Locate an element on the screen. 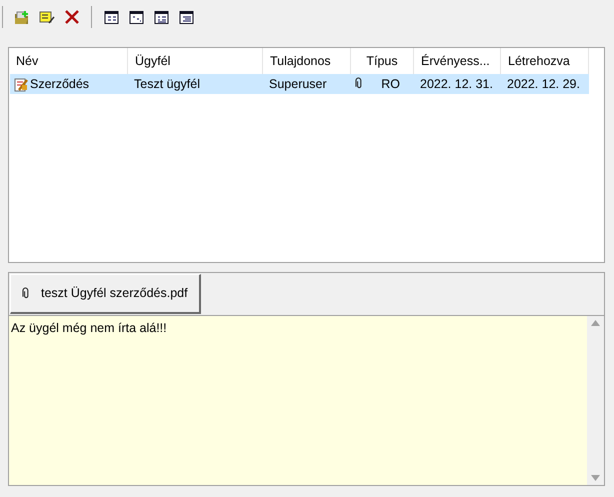 The height and width of the screenshot is (497, 614). edit-note-icon is located at coordinates (47, 17).